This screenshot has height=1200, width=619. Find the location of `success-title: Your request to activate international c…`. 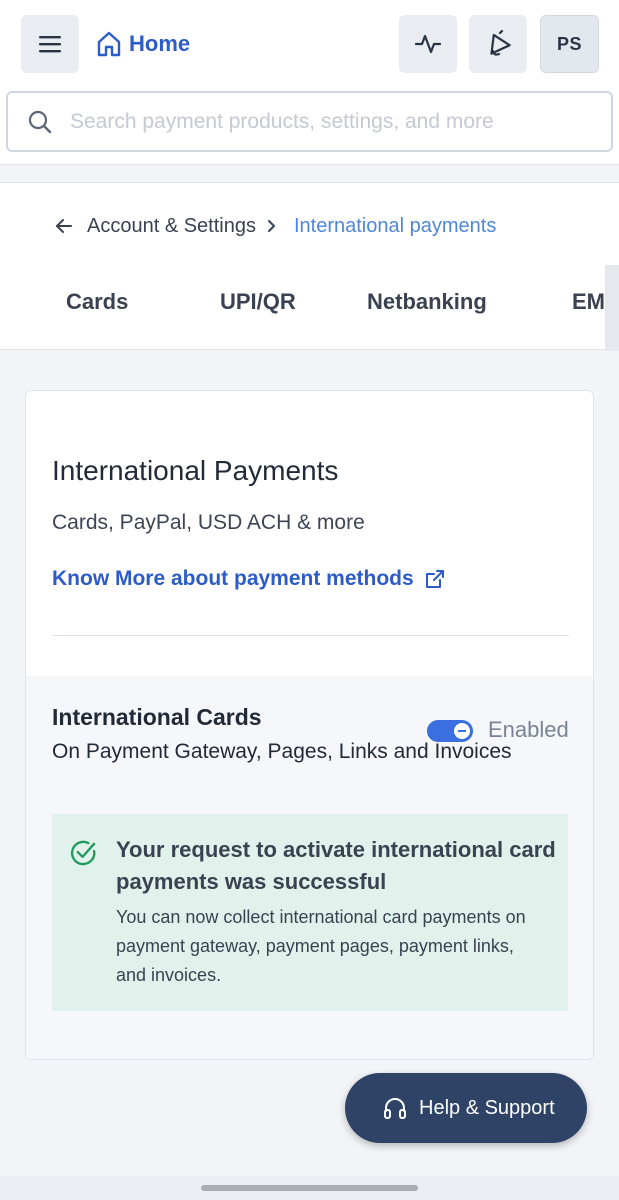

success-title: Your request to activate international c… is located at coordinates (336, 865).